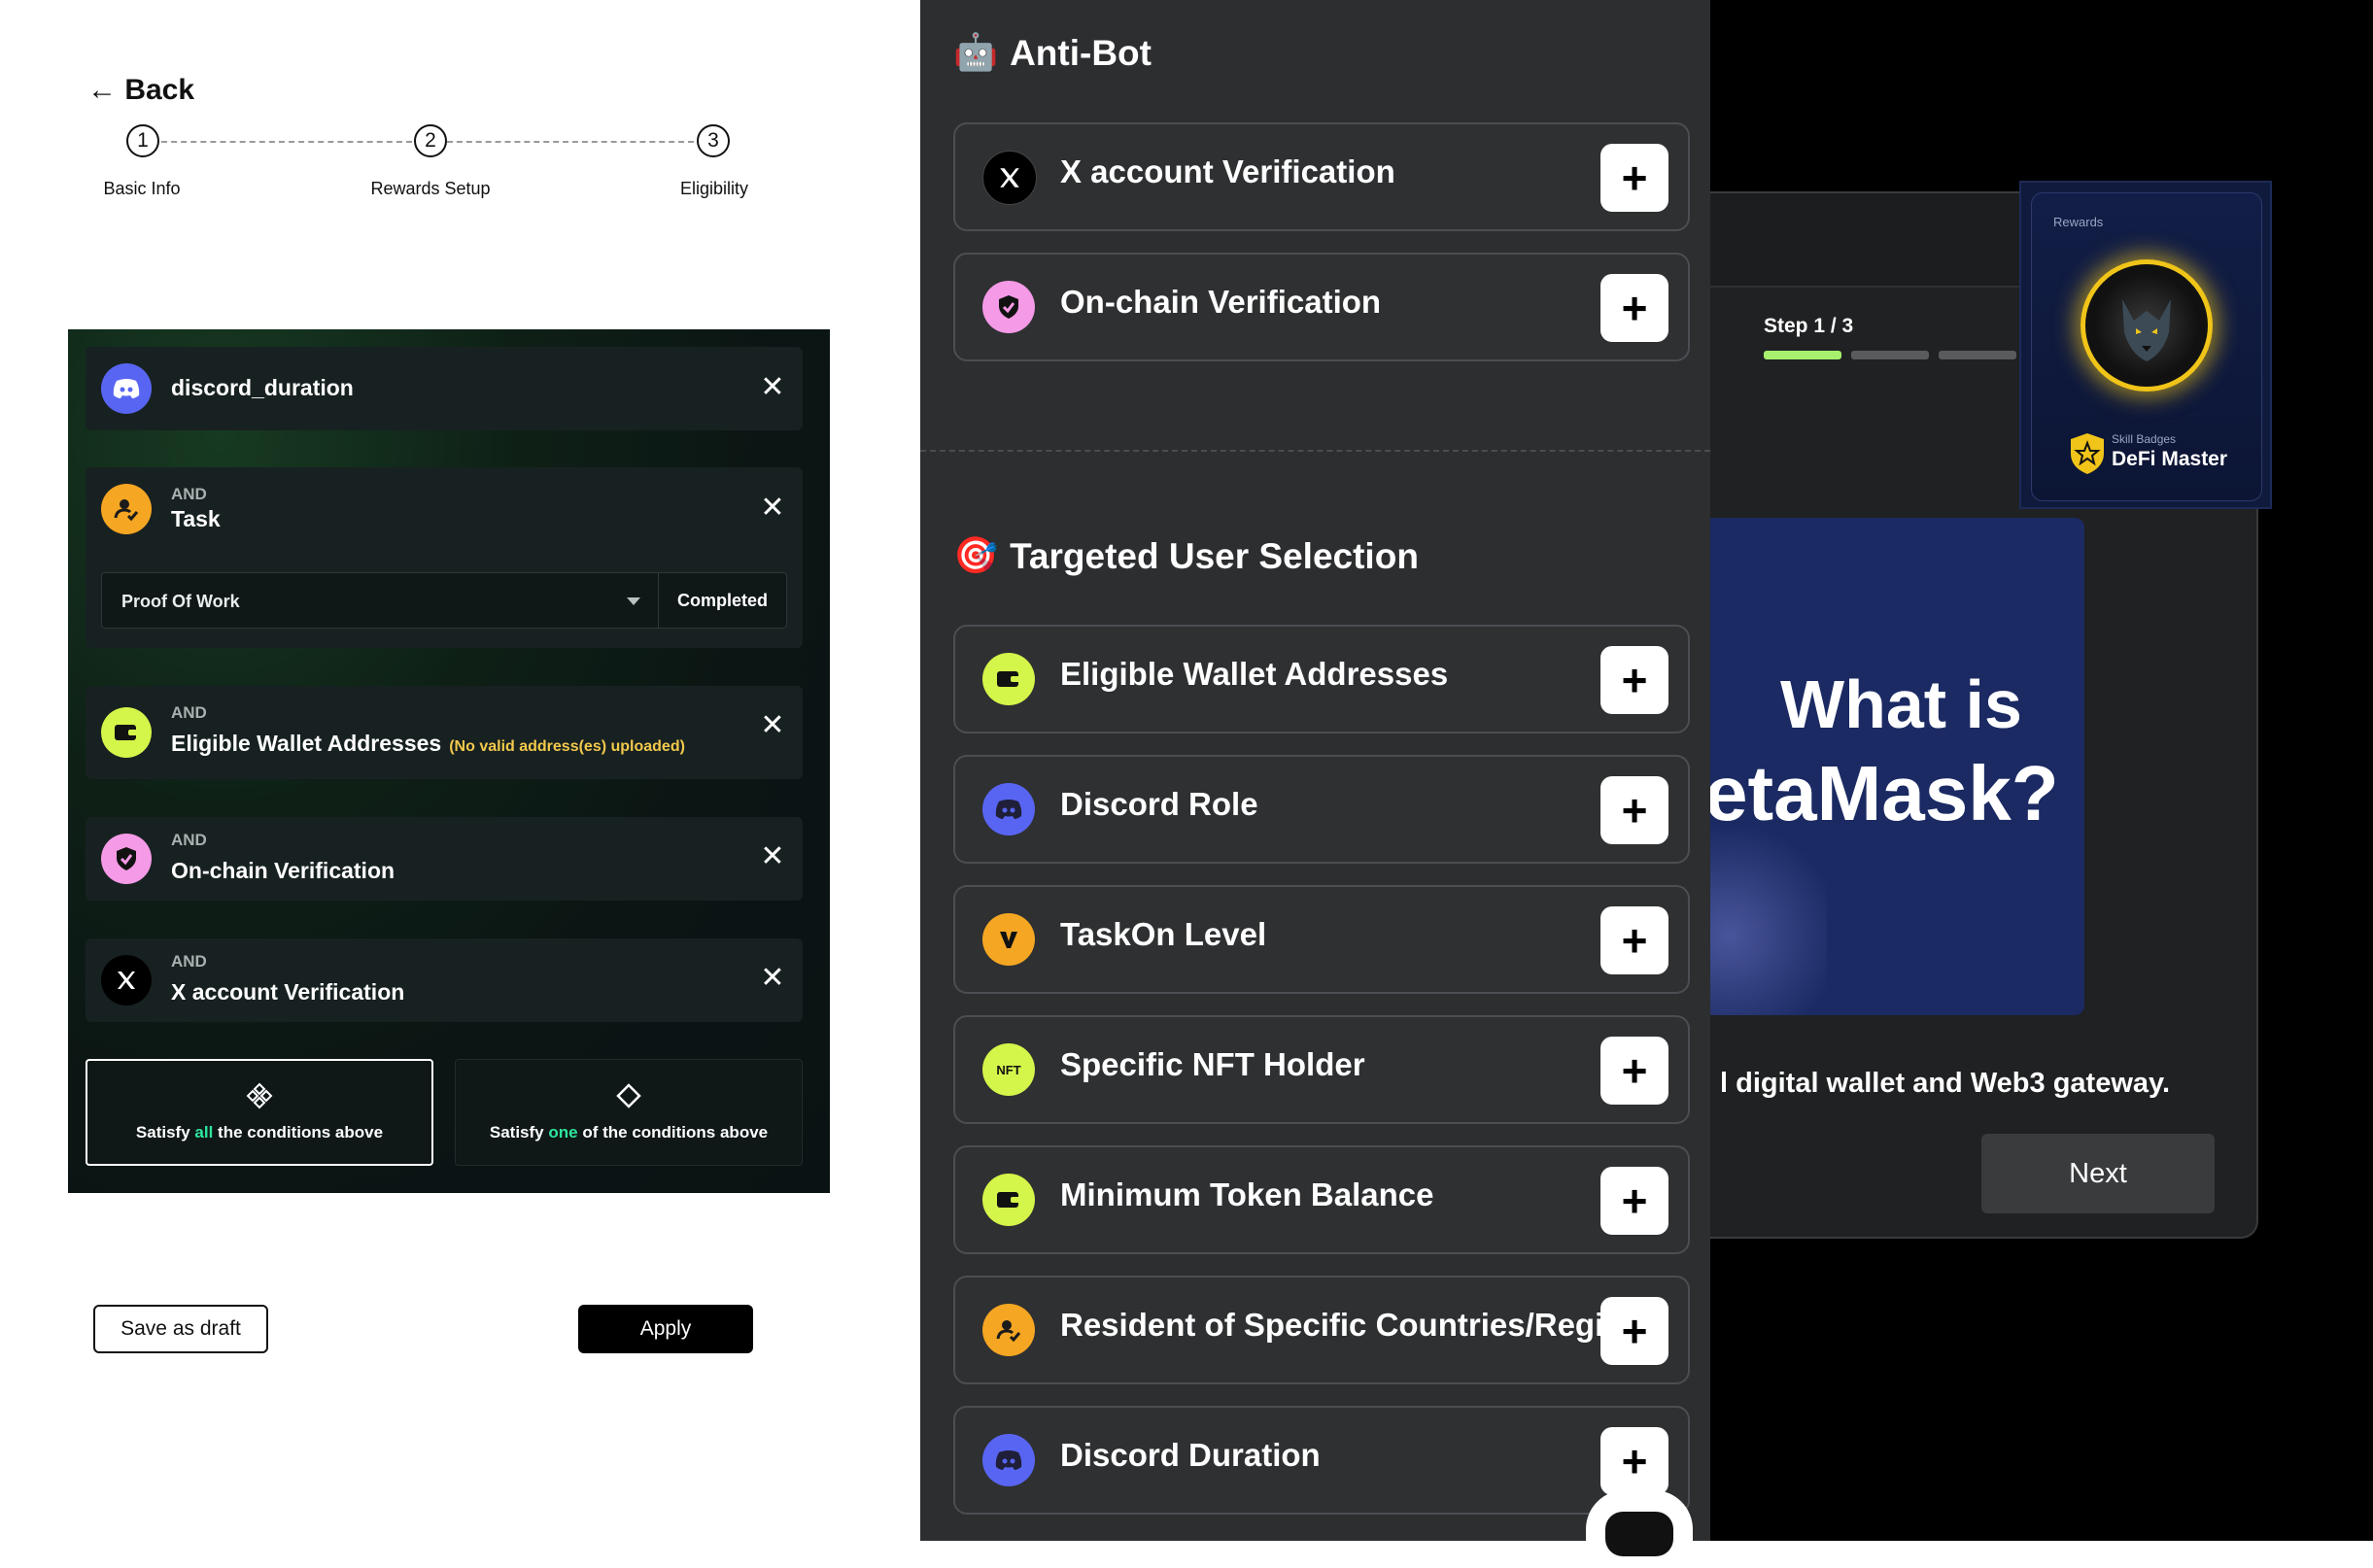 The width and height of the screenshot is (2373, 1568). What do you see at coordinates (2087, 453) in the screenshot?
I see `star-shield-icon` at bounding box center [2087, 453].